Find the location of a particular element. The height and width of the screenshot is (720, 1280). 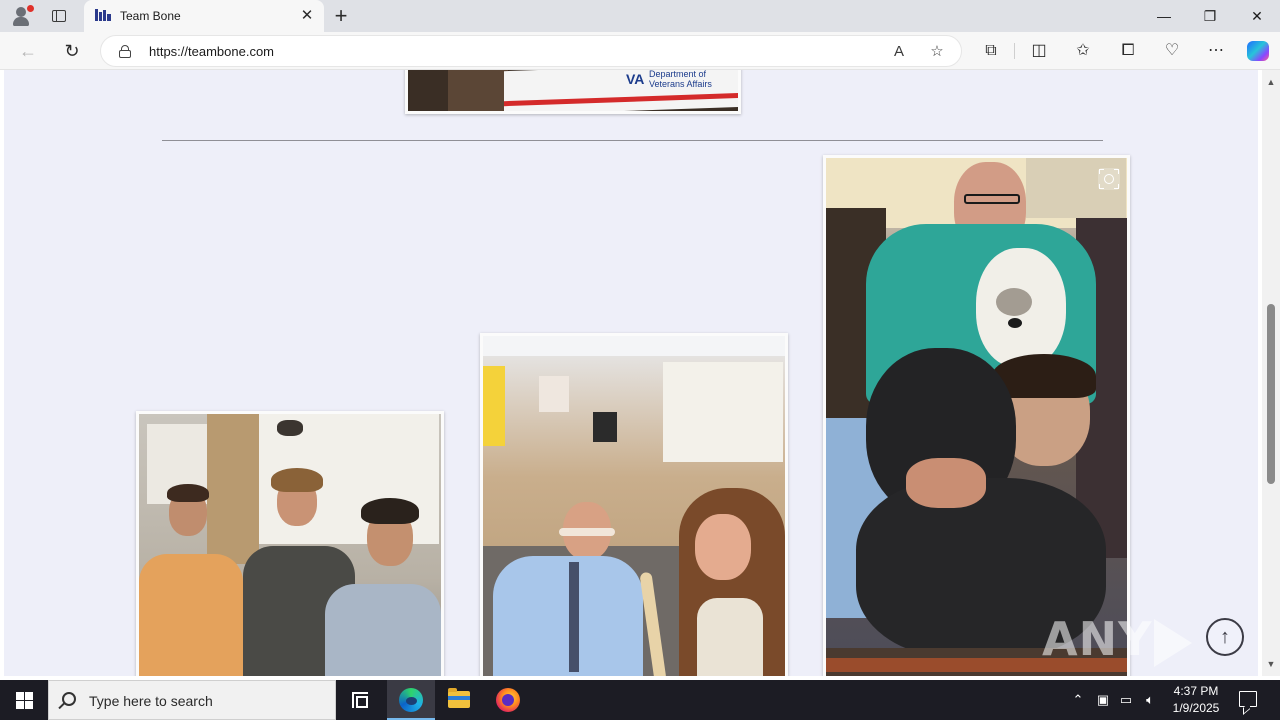

taskbar-clock: 4:37 PM 1/9/2025 is located at coordinates (1196, 700).